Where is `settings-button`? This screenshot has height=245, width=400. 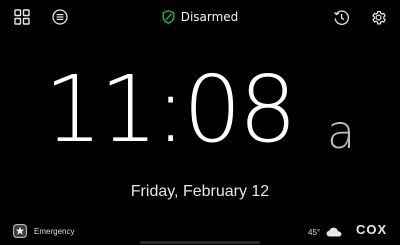
settings-button is located at coordinates (378, 17).